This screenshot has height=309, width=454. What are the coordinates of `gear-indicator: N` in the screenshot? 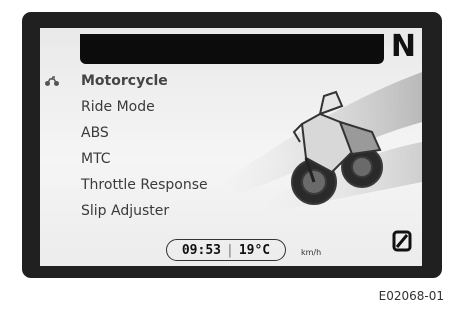 It's located at (403, 46).